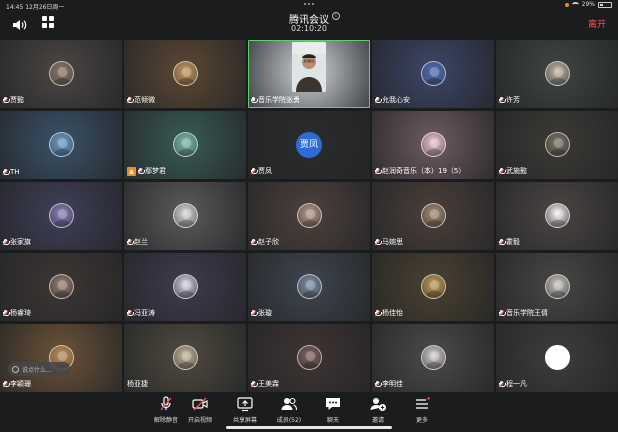  What do you see at coordinates (20, 313) in the screenshot?
I see `participant-name: 杨睿琦` at bounding box center [20, 313].